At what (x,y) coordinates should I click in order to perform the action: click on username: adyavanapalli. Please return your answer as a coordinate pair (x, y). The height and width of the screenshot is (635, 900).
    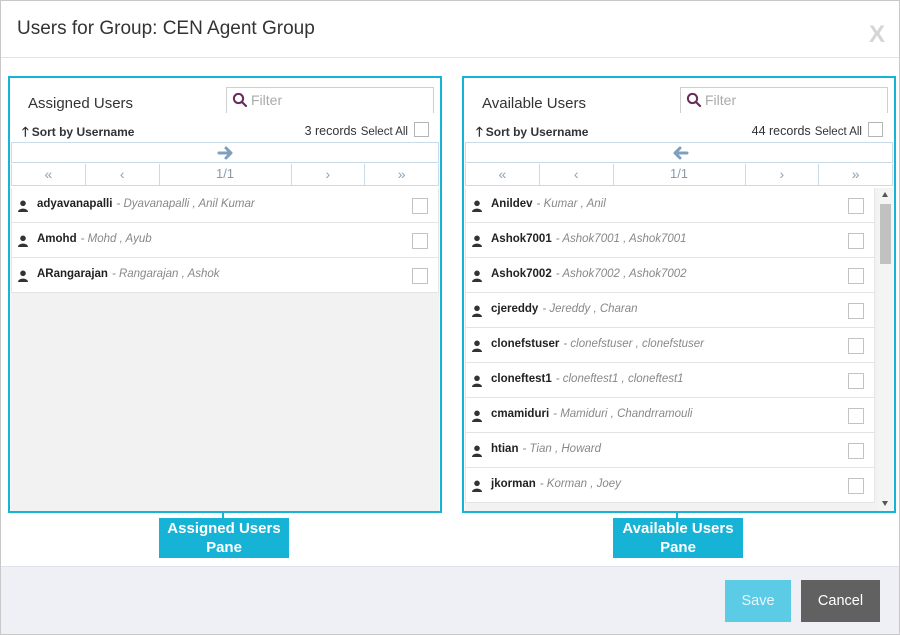
    Looking at the image, I should click on (75, 204).